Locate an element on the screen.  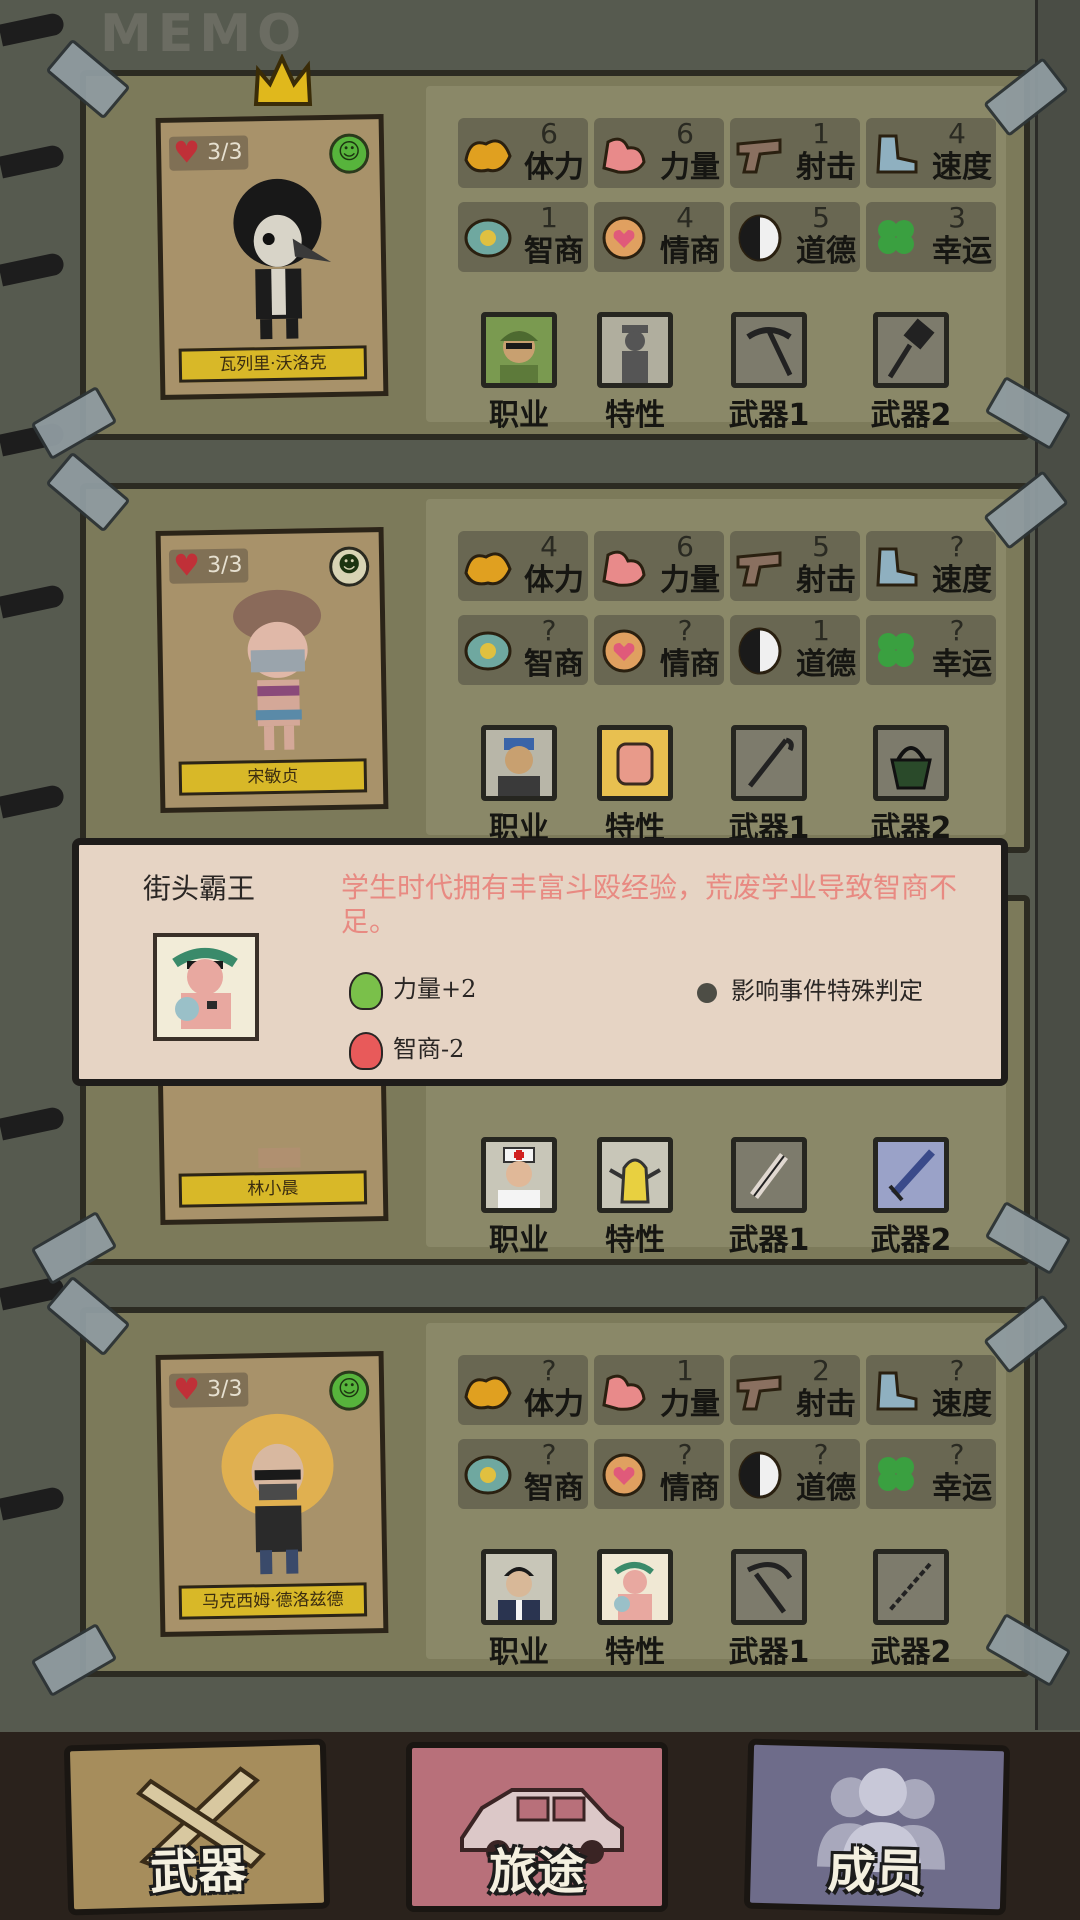
stat-morality: ? 道德 is located at coordinates (795, 1474).